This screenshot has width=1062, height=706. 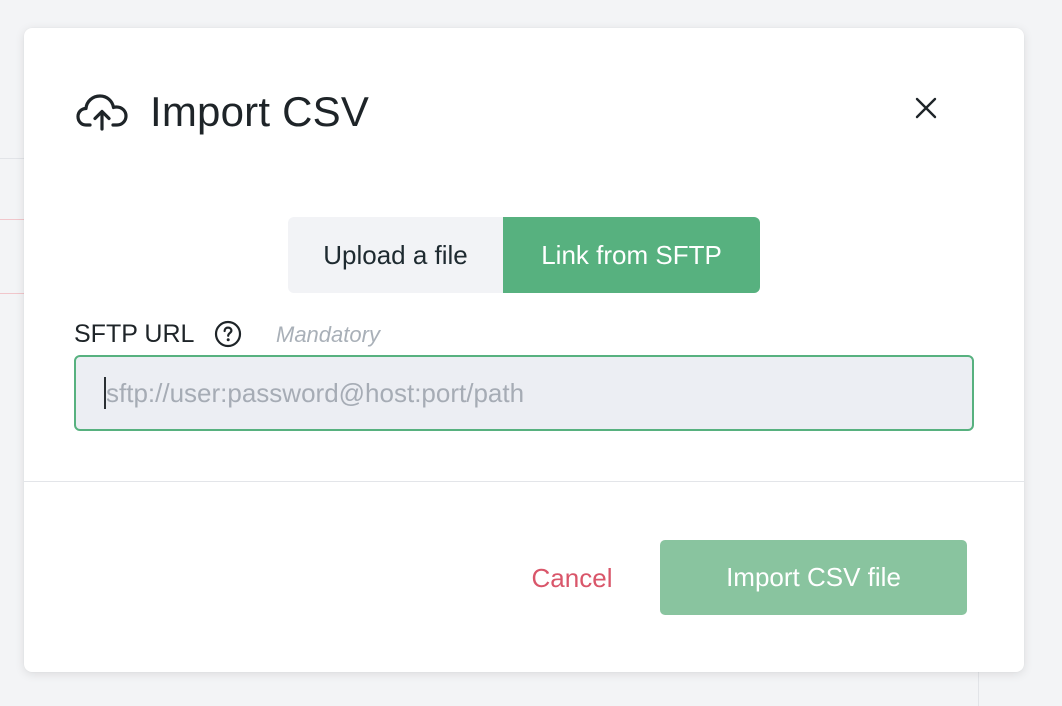 I want to click on cancel-button: Cancel, so click(x=572, y=578).